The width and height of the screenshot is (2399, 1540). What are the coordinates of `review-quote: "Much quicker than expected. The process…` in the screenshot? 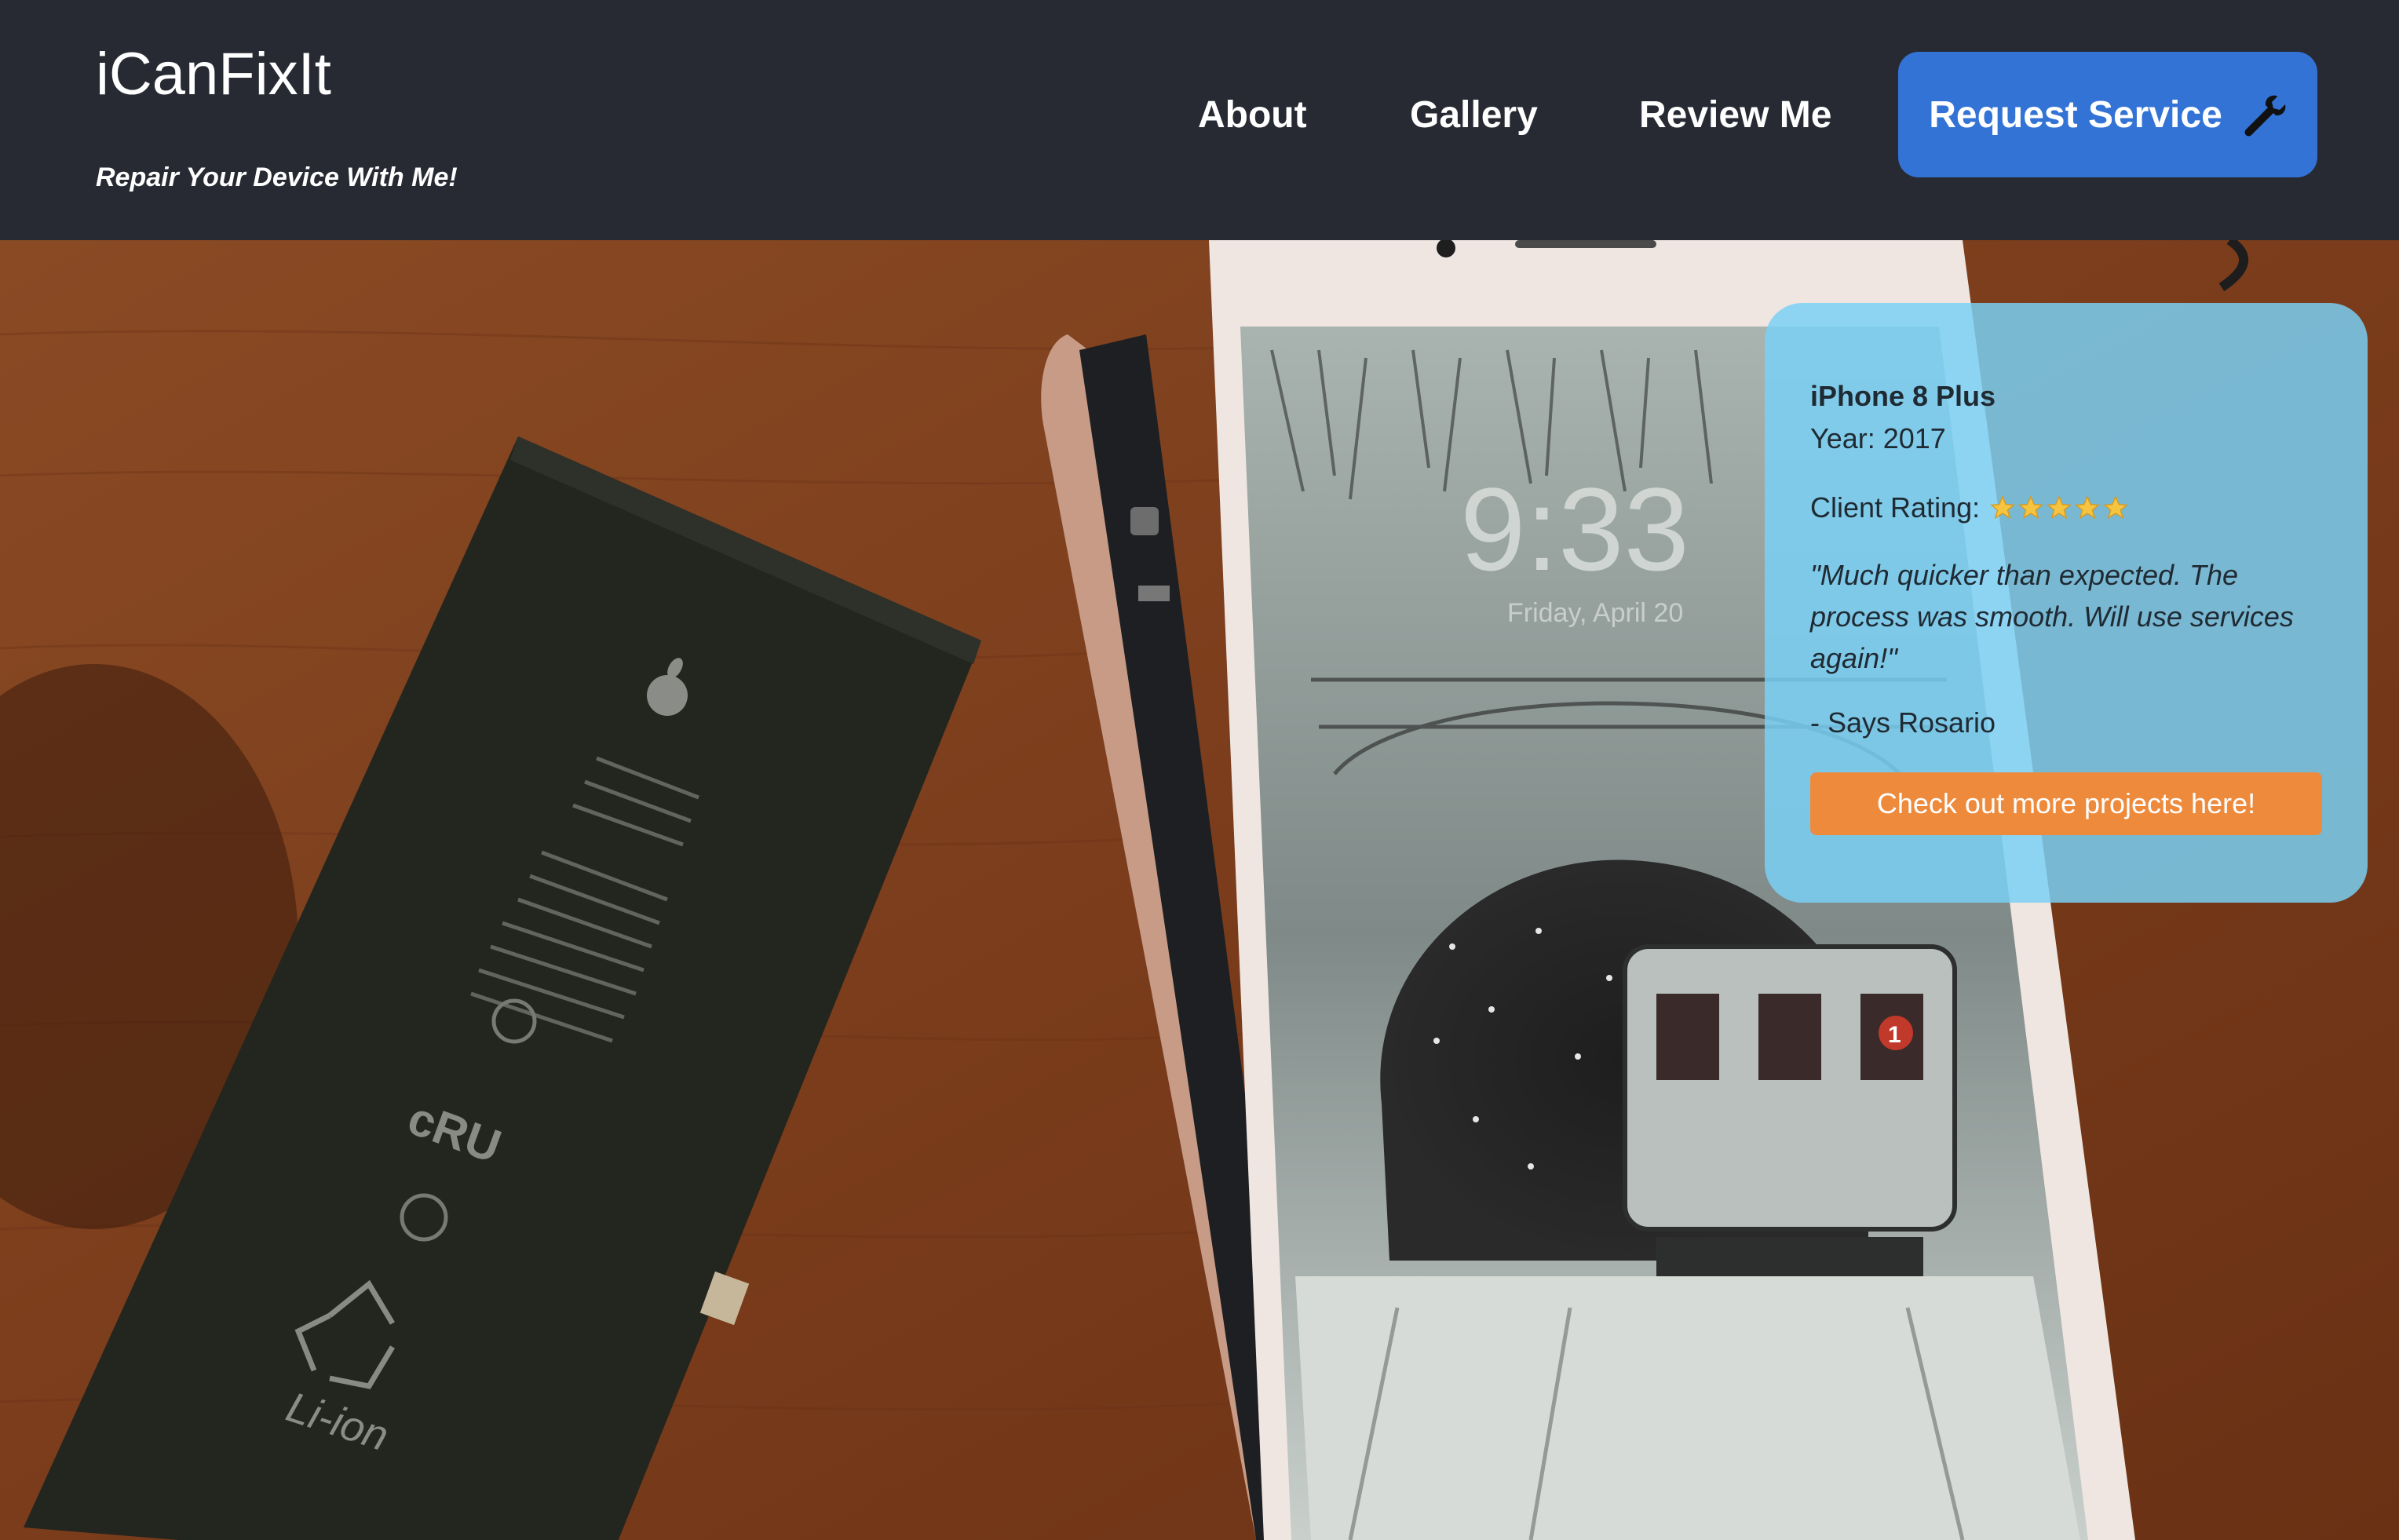 It's located at (2052, 616).